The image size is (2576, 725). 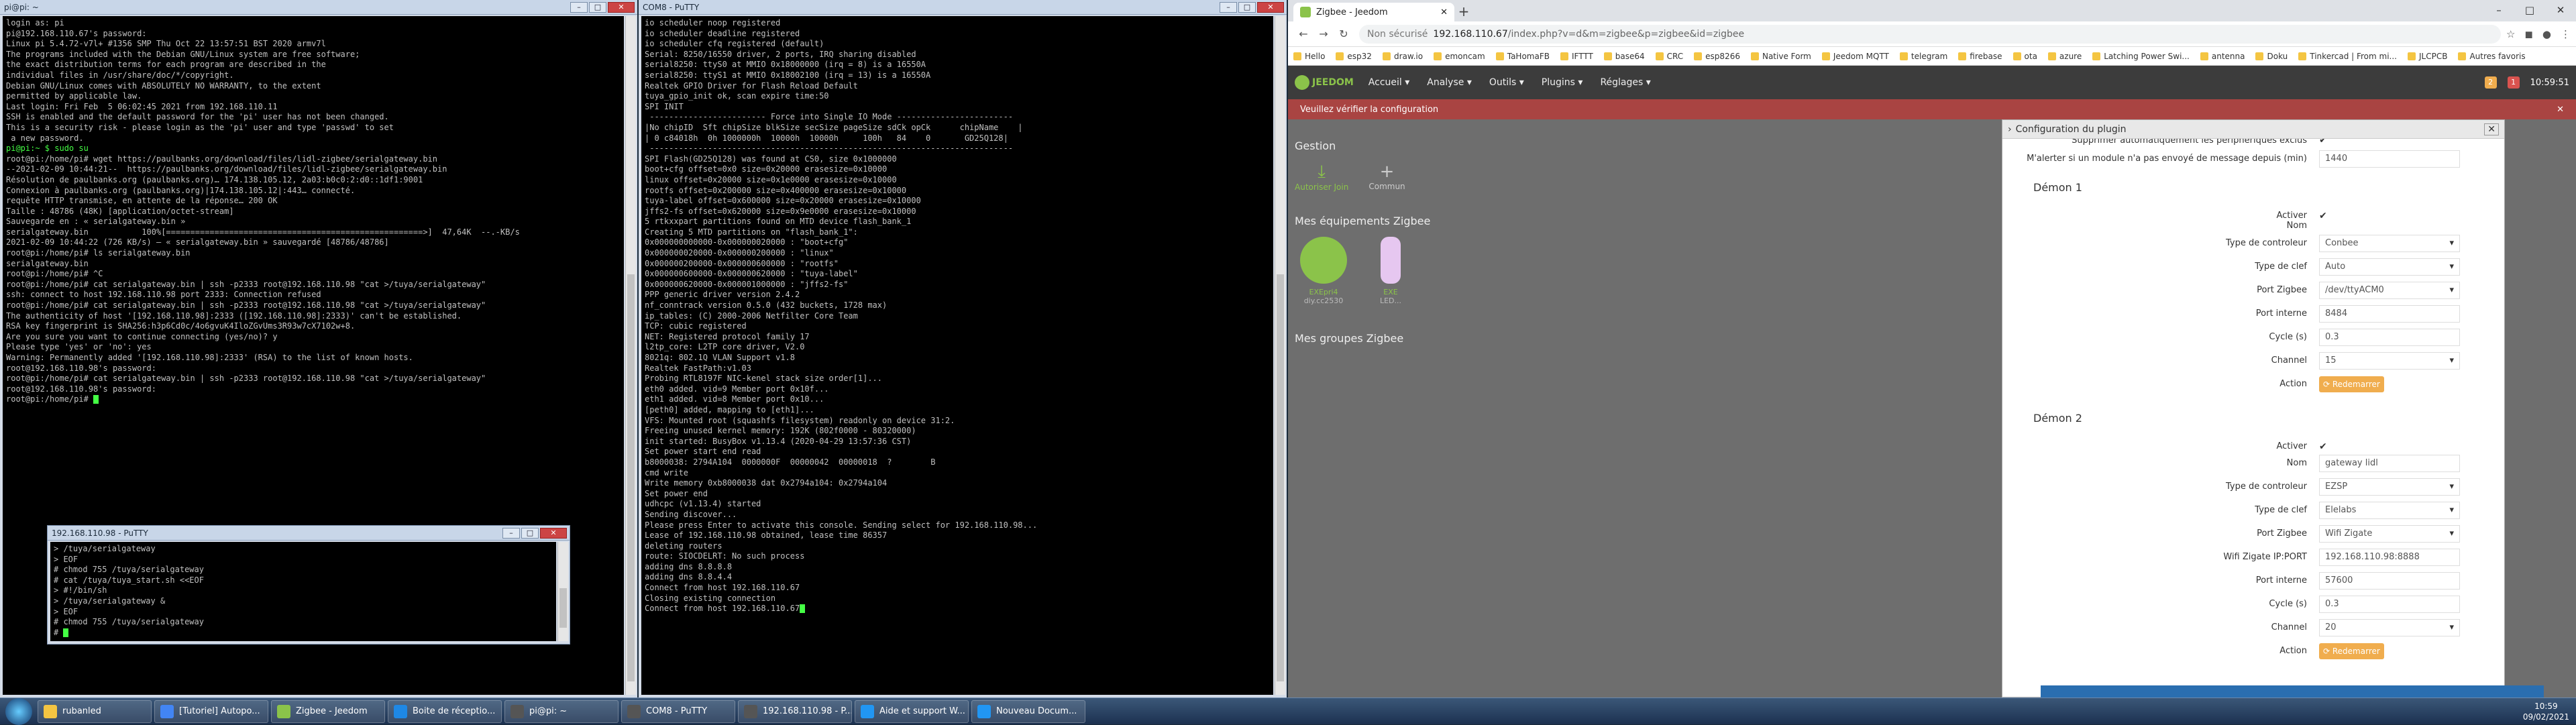 I want to click on auto-delete-checkbox: ✔, so click(x=2389, y=142).